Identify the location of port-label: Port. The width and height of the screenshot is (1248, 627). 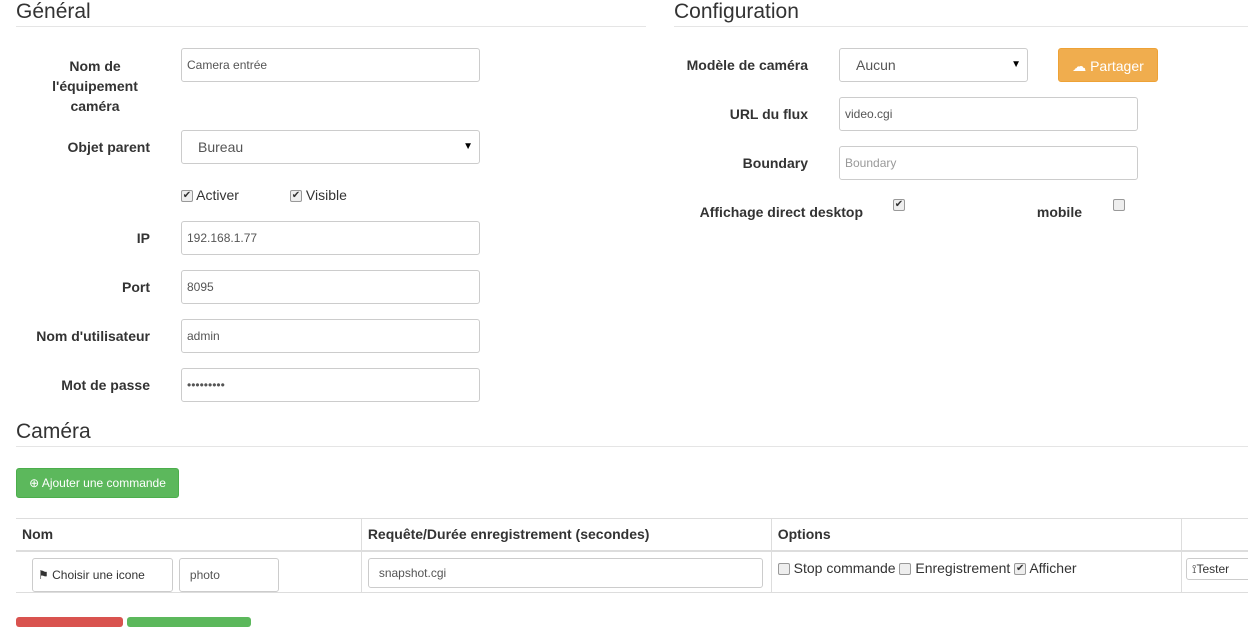
(83, 287).